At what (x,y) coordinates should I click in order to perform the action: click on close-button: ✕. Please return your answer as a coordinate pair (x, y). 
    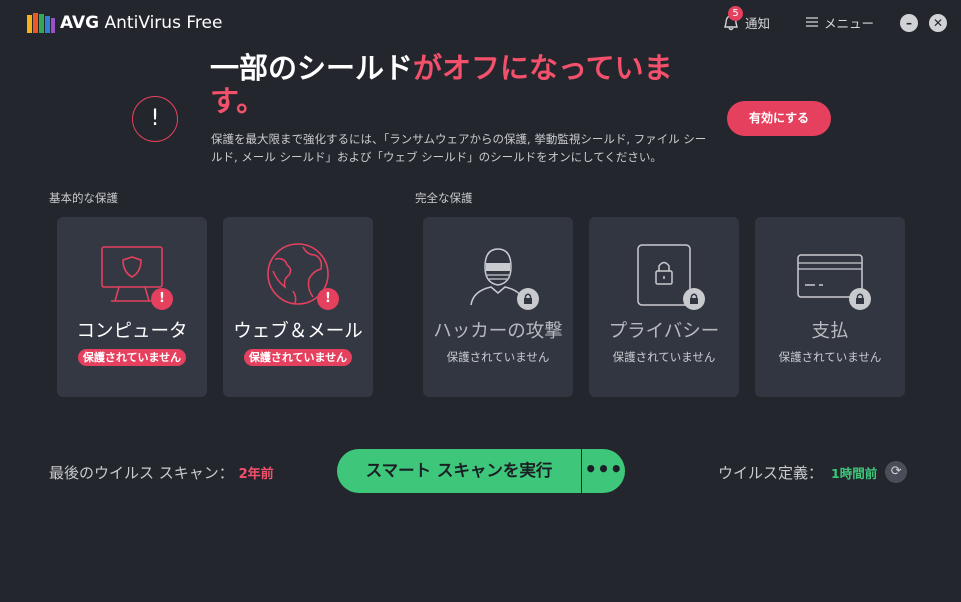
    Looking at the image, I should click on (938, 23).